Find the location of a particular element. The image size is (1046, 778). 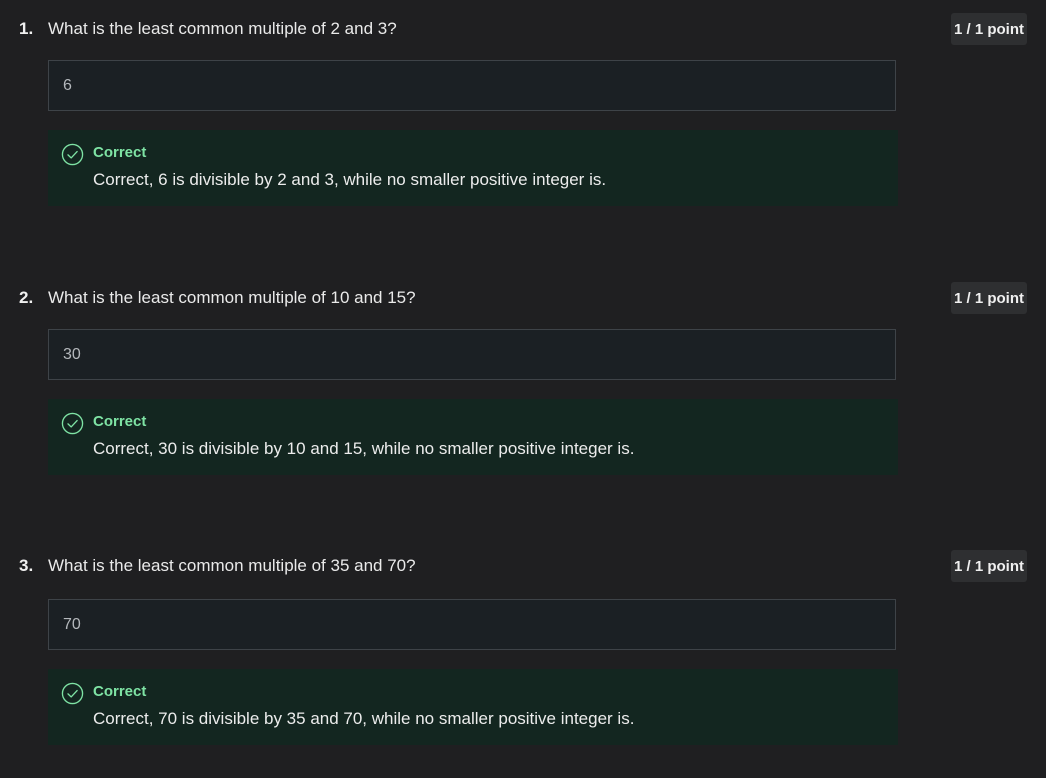

answer-value: 6 is located at coordinates (67, 85).